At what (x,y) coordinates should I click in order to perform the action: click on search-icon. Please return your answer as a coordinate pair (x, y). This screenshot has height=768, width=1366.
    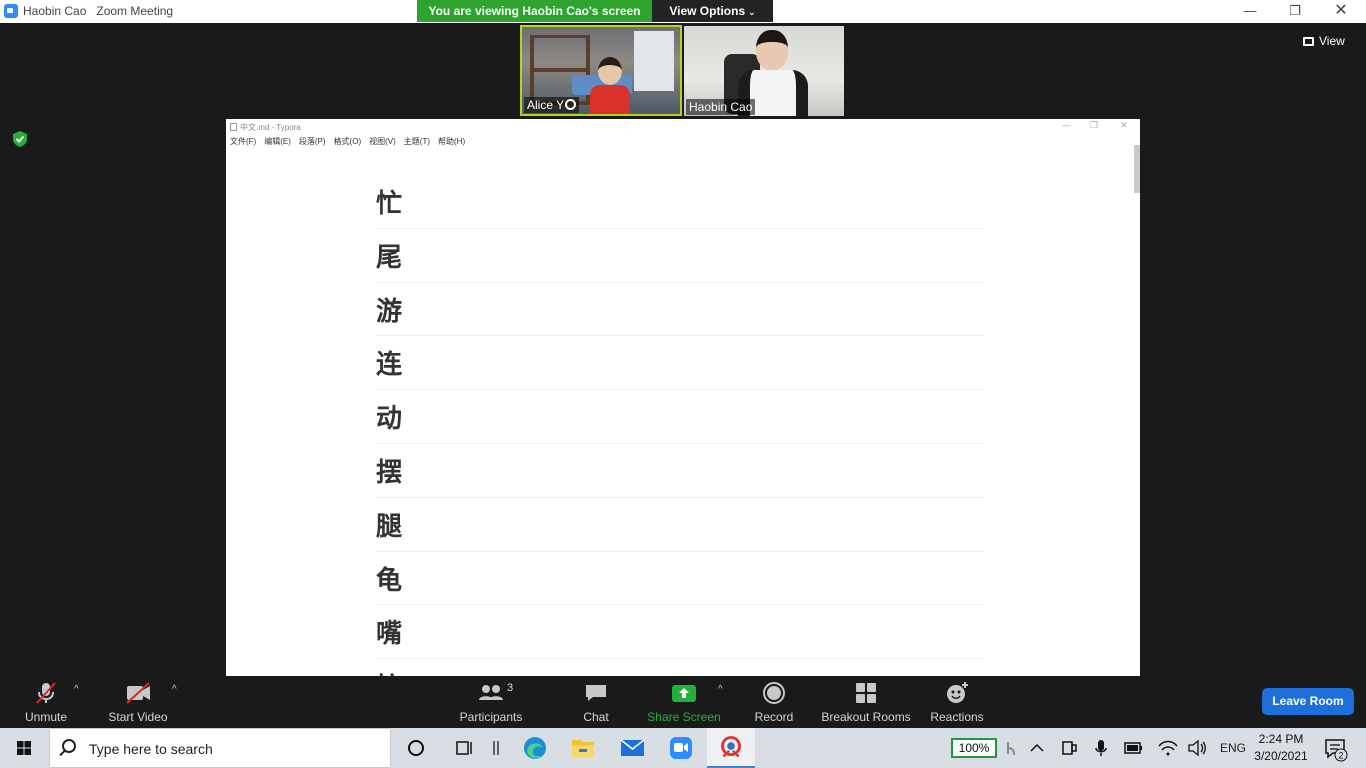
    Looking at the image, I should click on (69, 746).